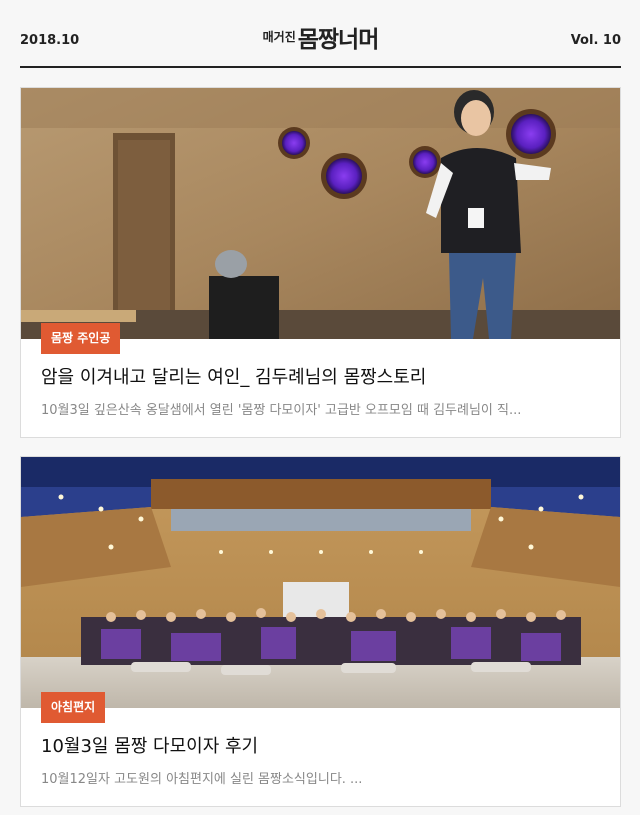 The width and height of the screenshot is (640, 815). I want to click on article-title: 암을 이겨내고 달리는 여인_ 김두례님의 몸짱스토리, so click(321, 376).